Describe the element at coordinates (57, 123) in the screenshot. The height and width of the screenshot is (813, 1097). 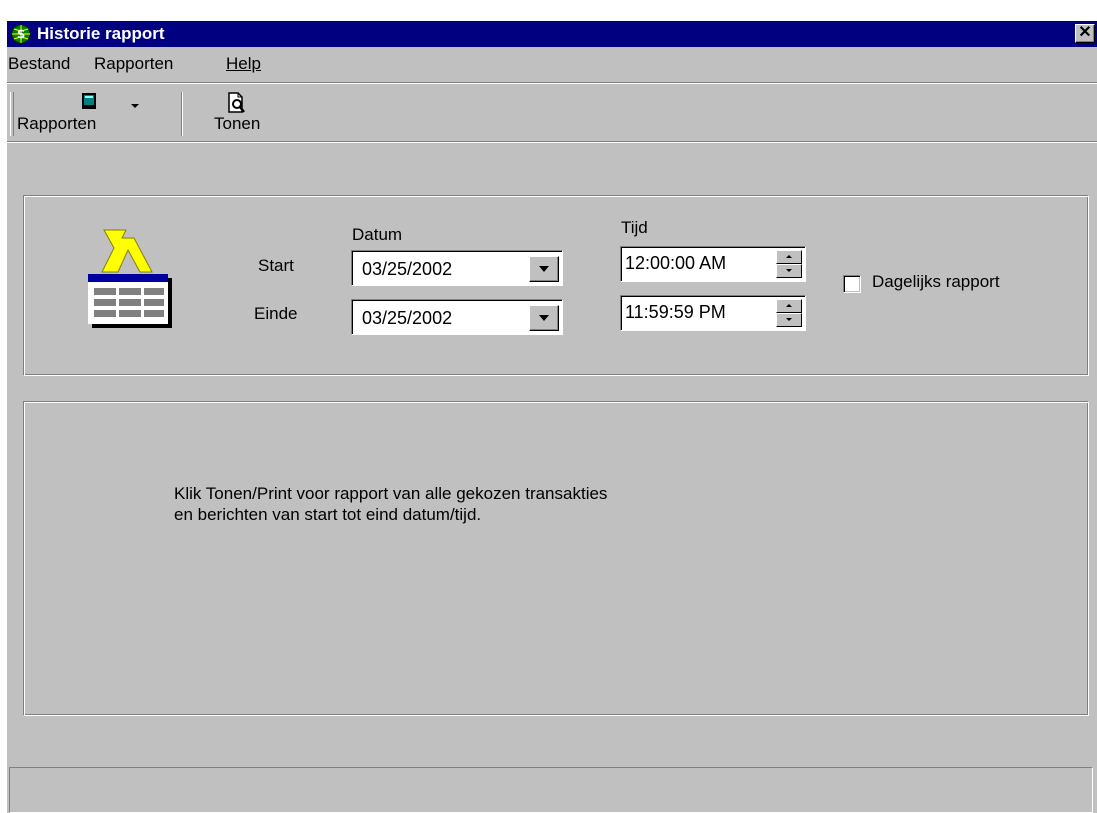
I see `rapporten-button-label: Rapporten` at that location.